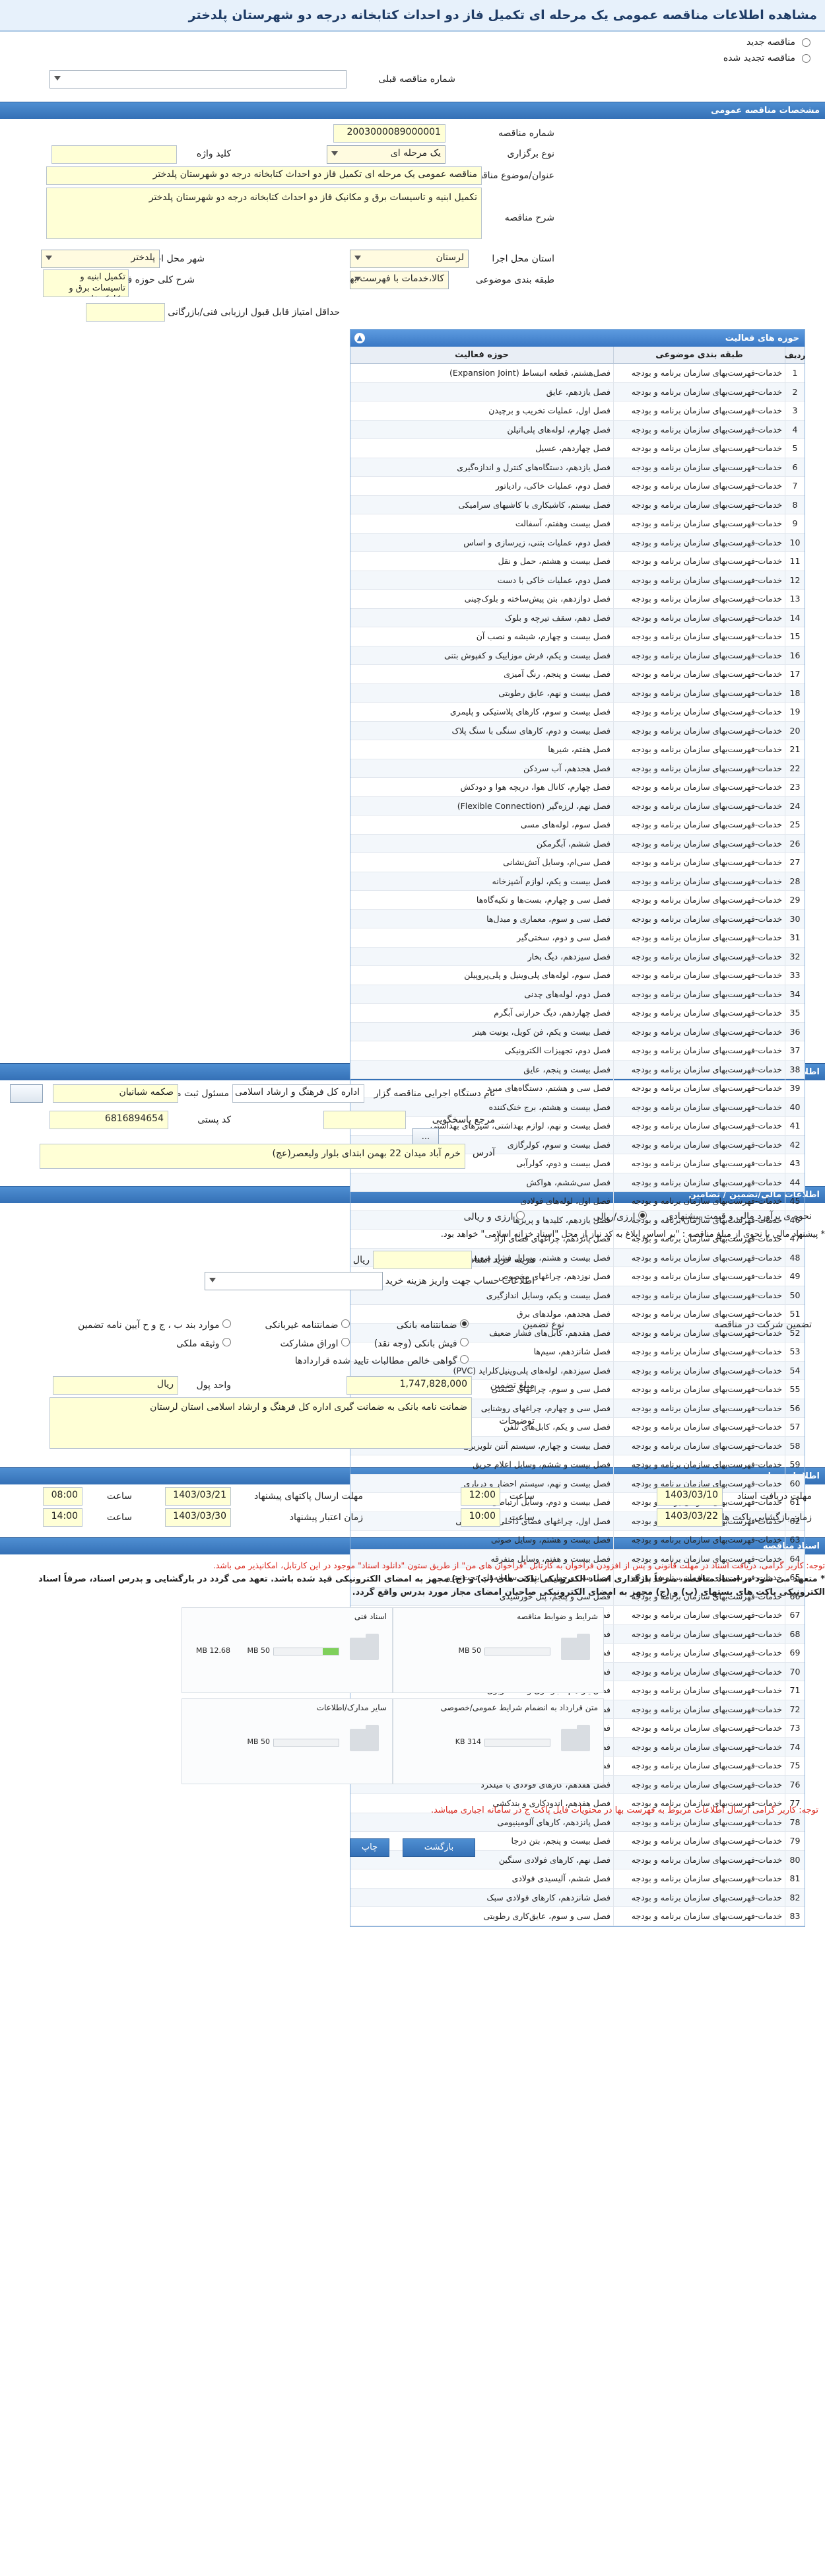 This screenshot has height=2576, width=825. Describe the element at coordinates (226, 1342) in the screenshot. I see `g6-check` at that location.